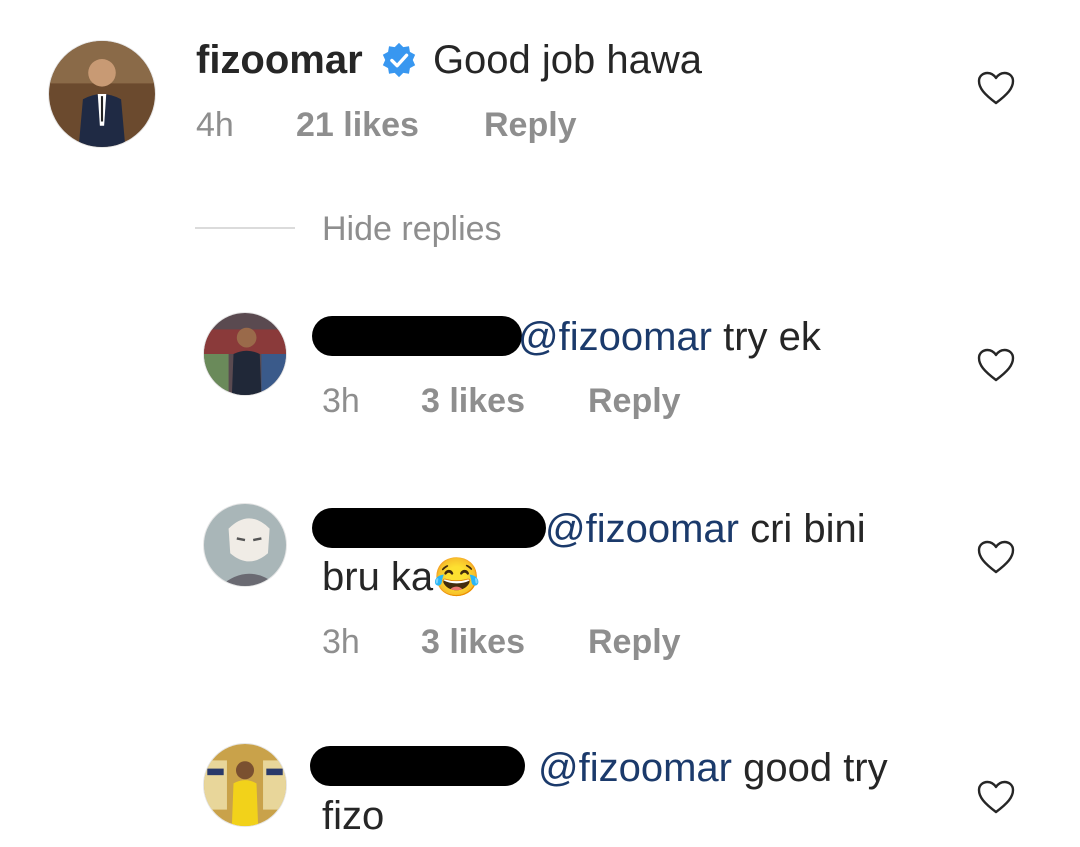 The image size is (1080, 847). Describe the element at coordinates (809, 768) in the screenshot. I see `reply-body: good try` at that location.